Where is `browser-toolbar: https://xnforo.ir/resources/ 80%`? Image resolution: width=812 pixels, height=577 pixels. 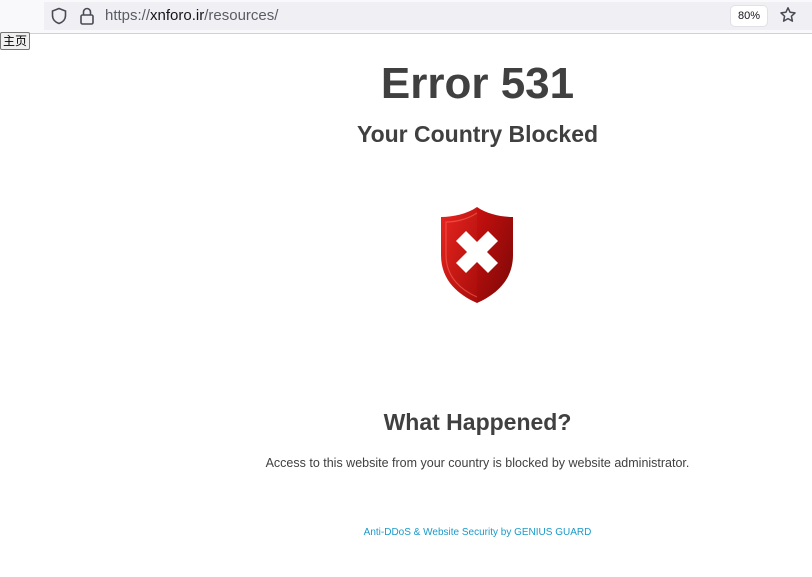 browser-toolbar: https://xnforo.ir/resources/ 80% is located at coordinates (406, 17).